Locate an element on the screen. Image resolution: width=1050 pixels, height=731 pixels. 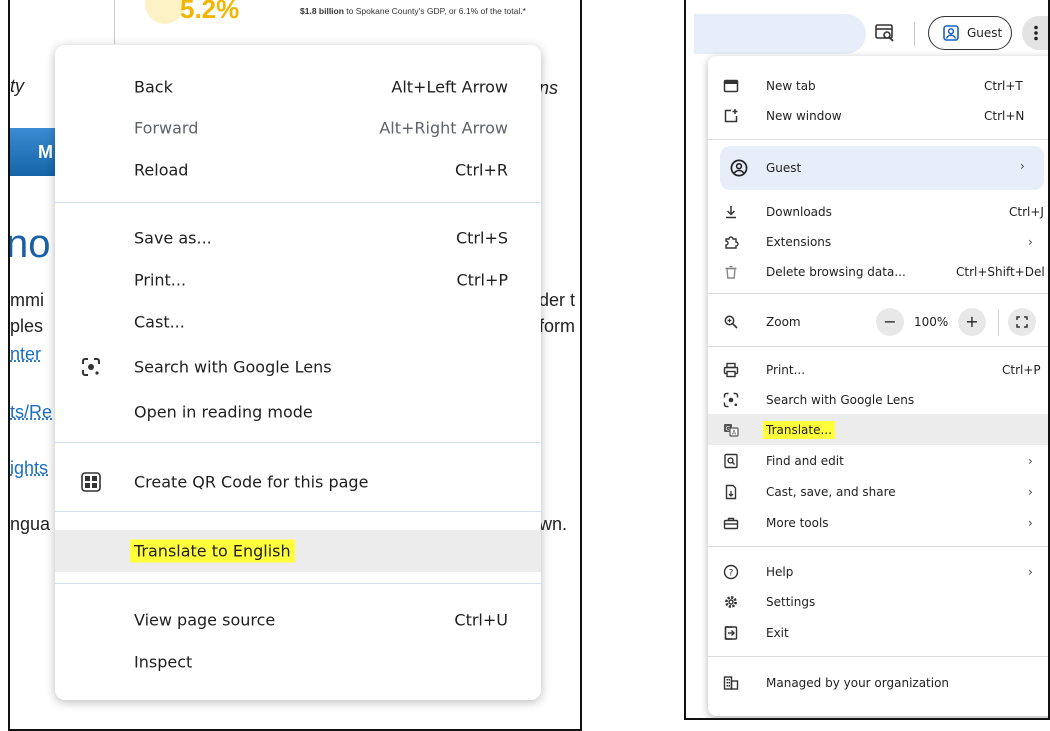
ctx-qr-code: Create QR Code for this page is located at coordinates (298, 482).